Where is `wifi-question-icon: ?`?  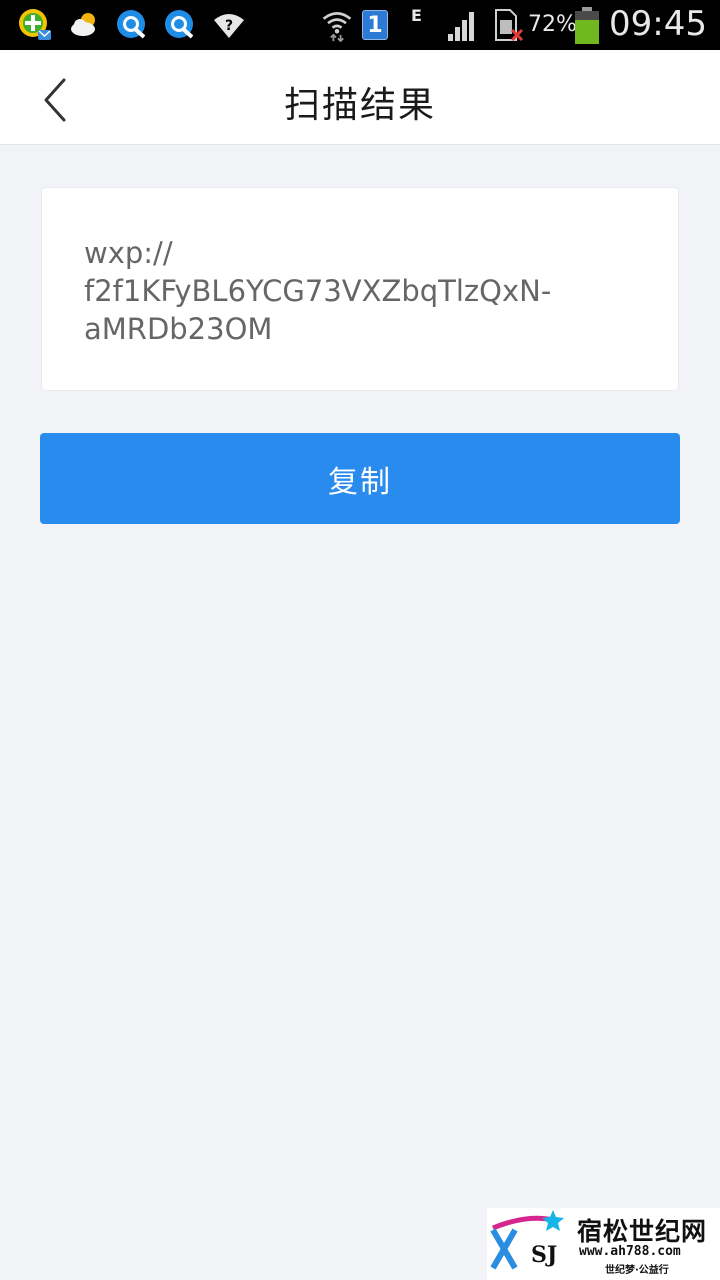 wifi-question-icon: ? is located at coordinates (229, 26).